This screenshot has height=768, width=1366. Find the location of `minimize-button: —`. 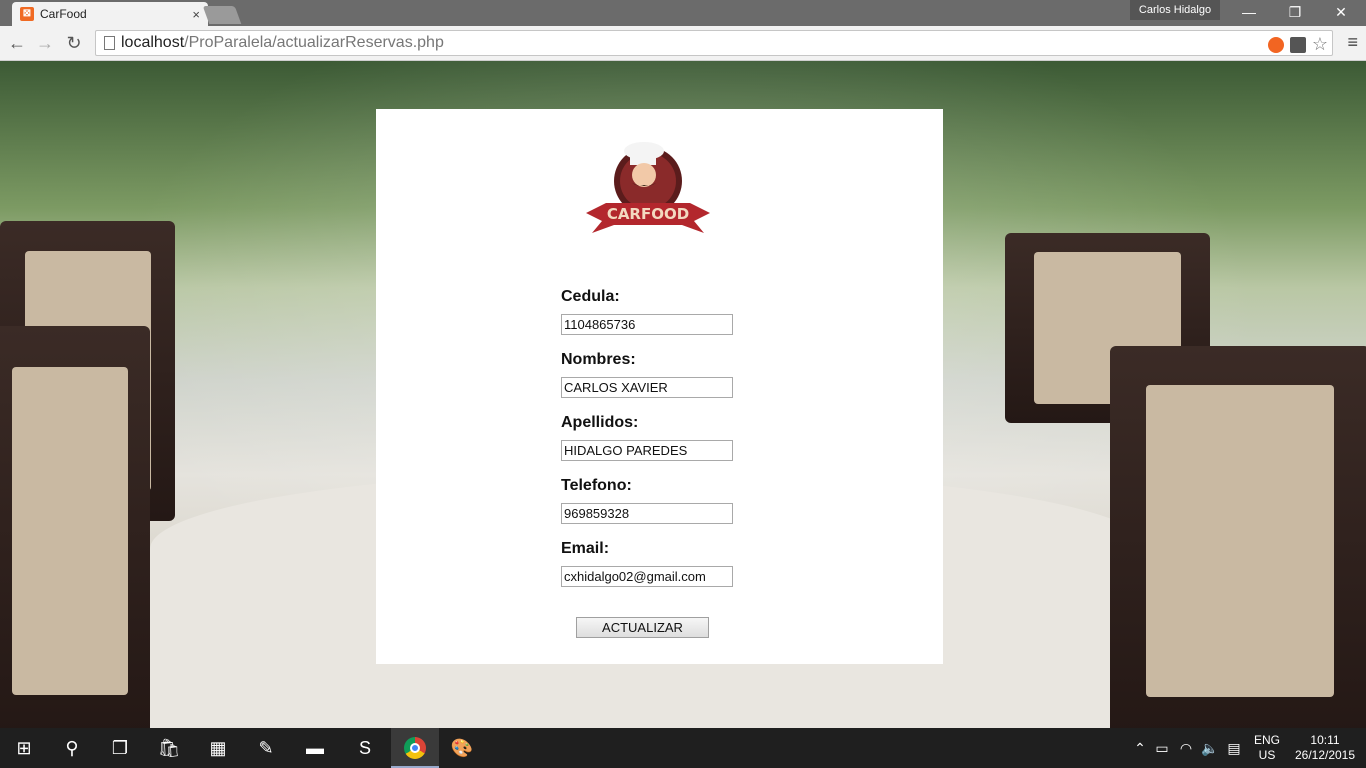

minimize-button: — is located at coordinates (1249, 12).